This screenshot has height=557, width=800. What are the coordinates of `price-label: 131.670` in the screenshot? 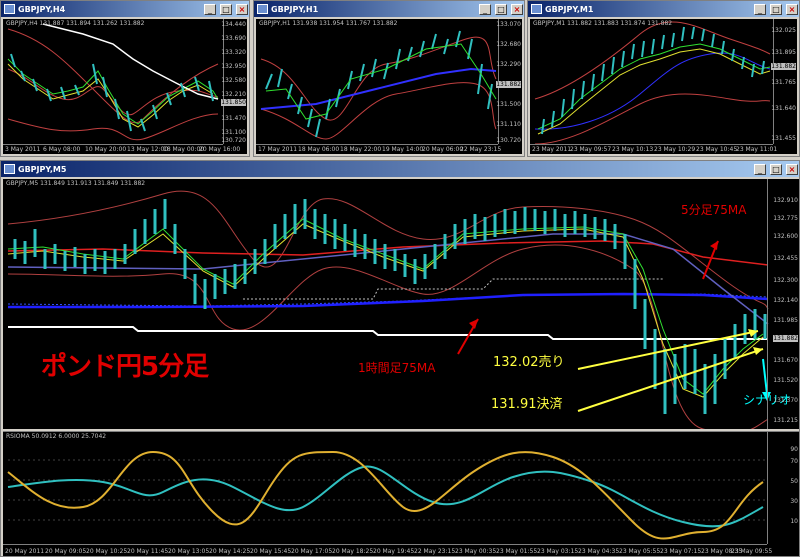 It's located at (785, 360).